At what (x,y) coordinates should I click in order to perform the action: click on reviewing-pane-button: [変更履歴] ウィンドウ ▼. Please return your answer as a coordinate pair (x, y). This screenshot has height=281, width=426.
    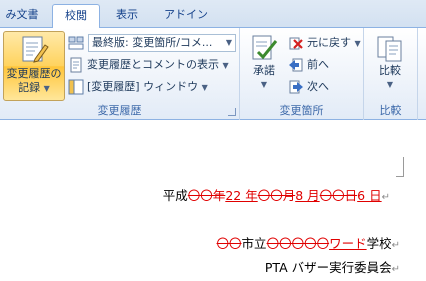
    Looking at the image, I should click on (138, 87).